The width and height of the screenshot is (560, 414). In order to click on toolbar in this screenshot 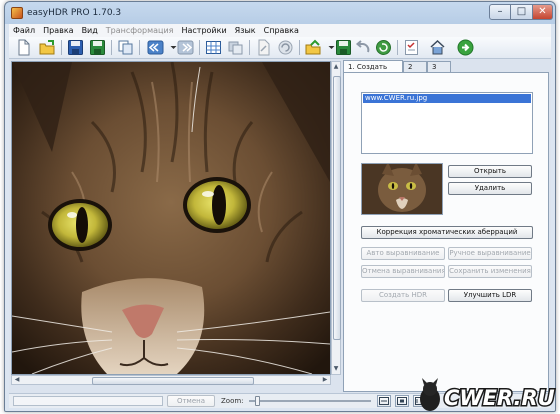, I will do `click(280, 48)`.